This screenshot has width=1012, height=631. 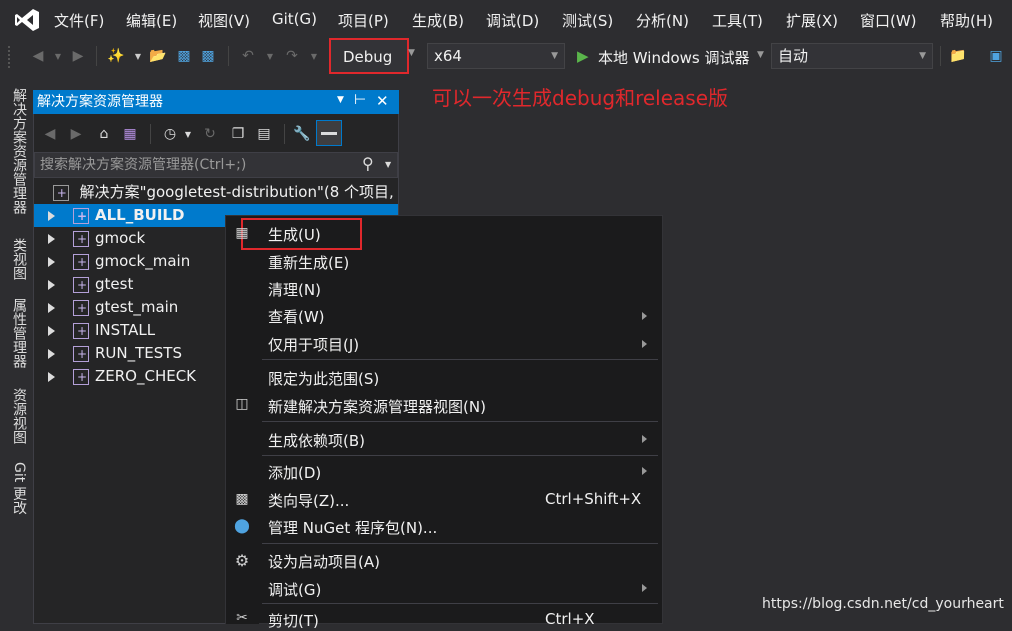 I want to click on open-folder-icon: 📂, so click(x=158, y=56).